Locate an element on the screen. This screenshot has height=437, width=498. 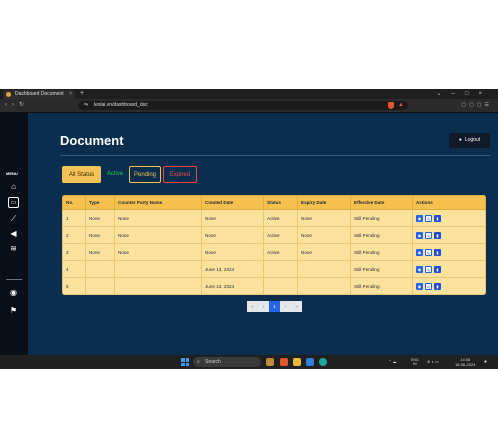
cell-type is located at coordinates (100, 269).